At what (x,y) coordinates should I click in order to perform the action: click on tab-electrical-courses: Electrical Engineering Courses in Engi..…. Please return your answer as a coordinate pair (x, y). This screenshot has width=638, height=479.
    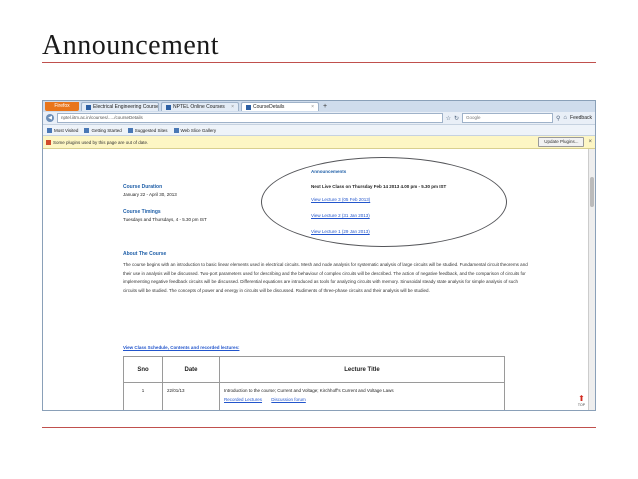
    Looking at the image, I should click on (120, 106).